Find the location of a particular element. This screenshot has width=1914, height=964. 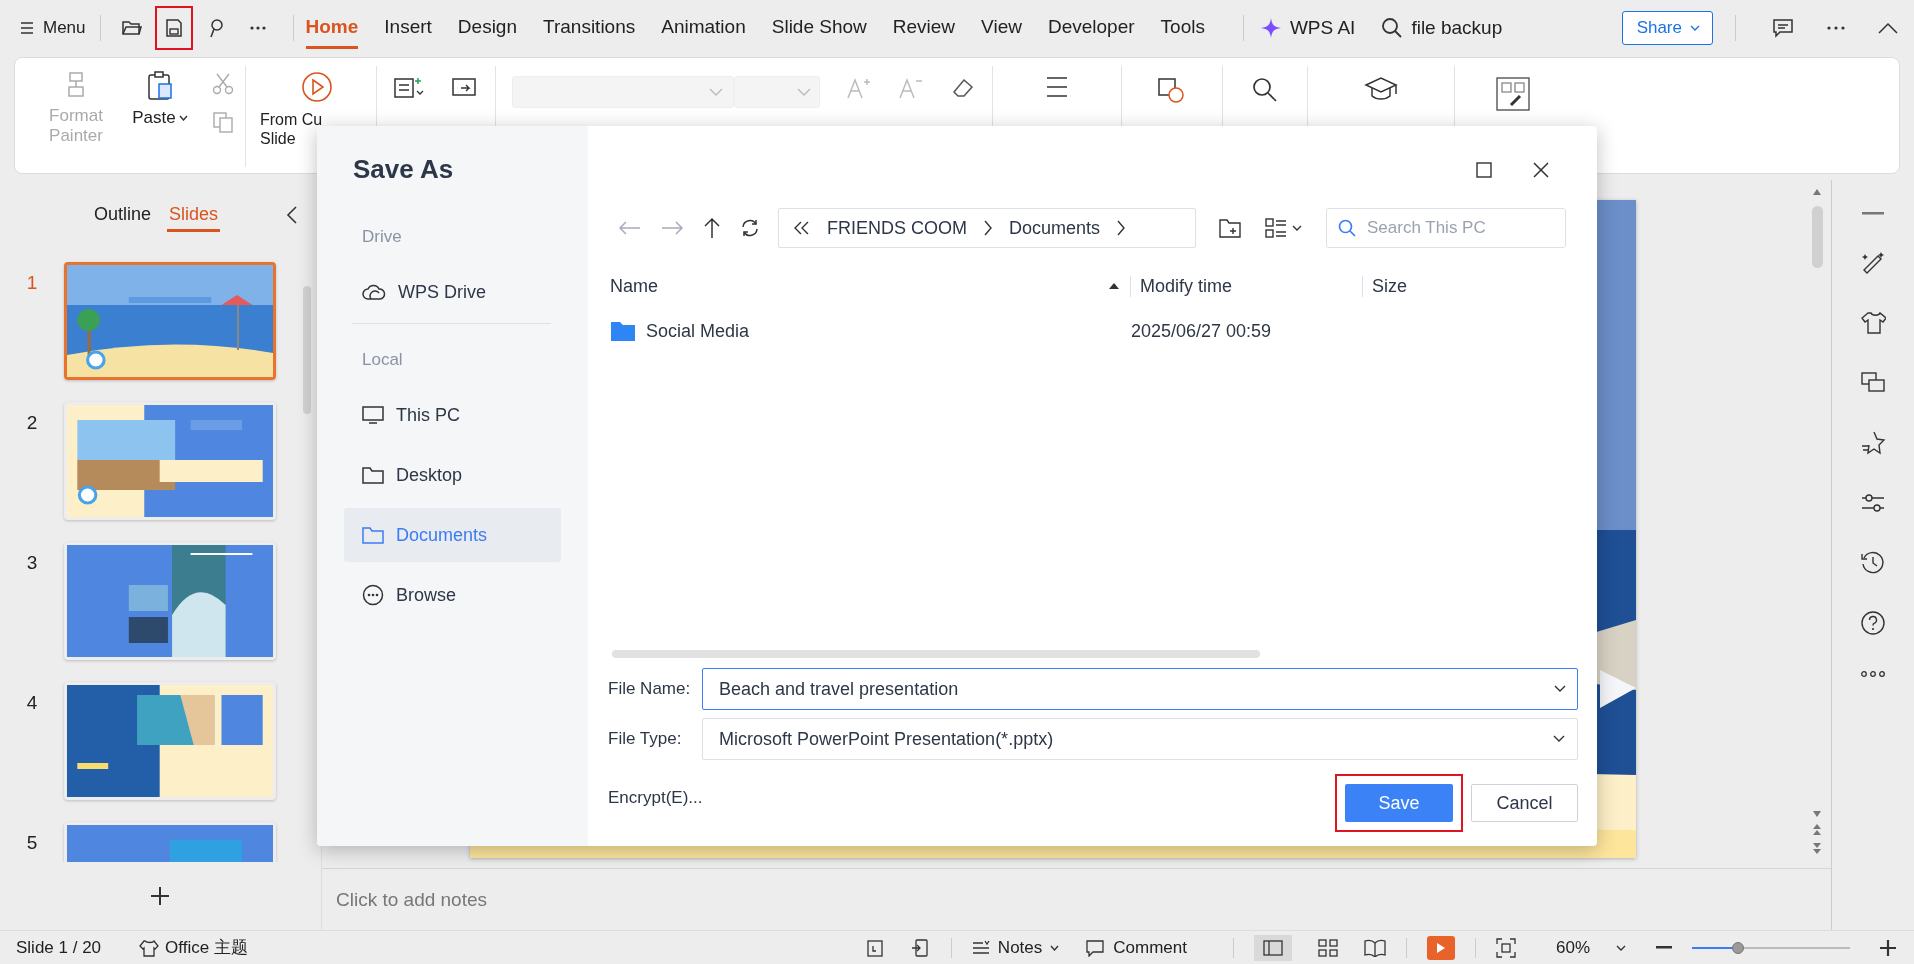

maximize-icon is located at coordinates (1484, 170).